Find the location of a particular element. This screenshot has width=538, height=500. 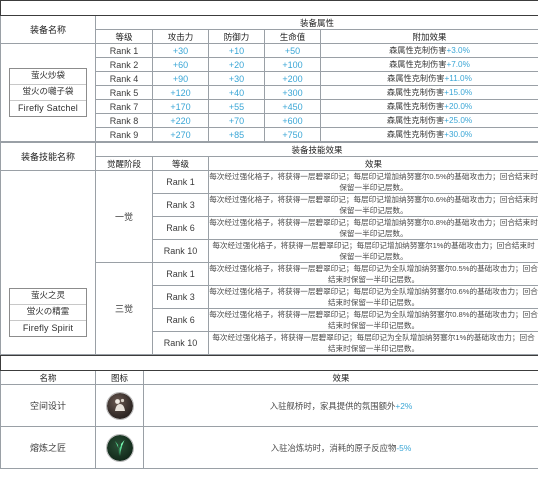

defense-value: +40 is located at coordinates (236, 92).